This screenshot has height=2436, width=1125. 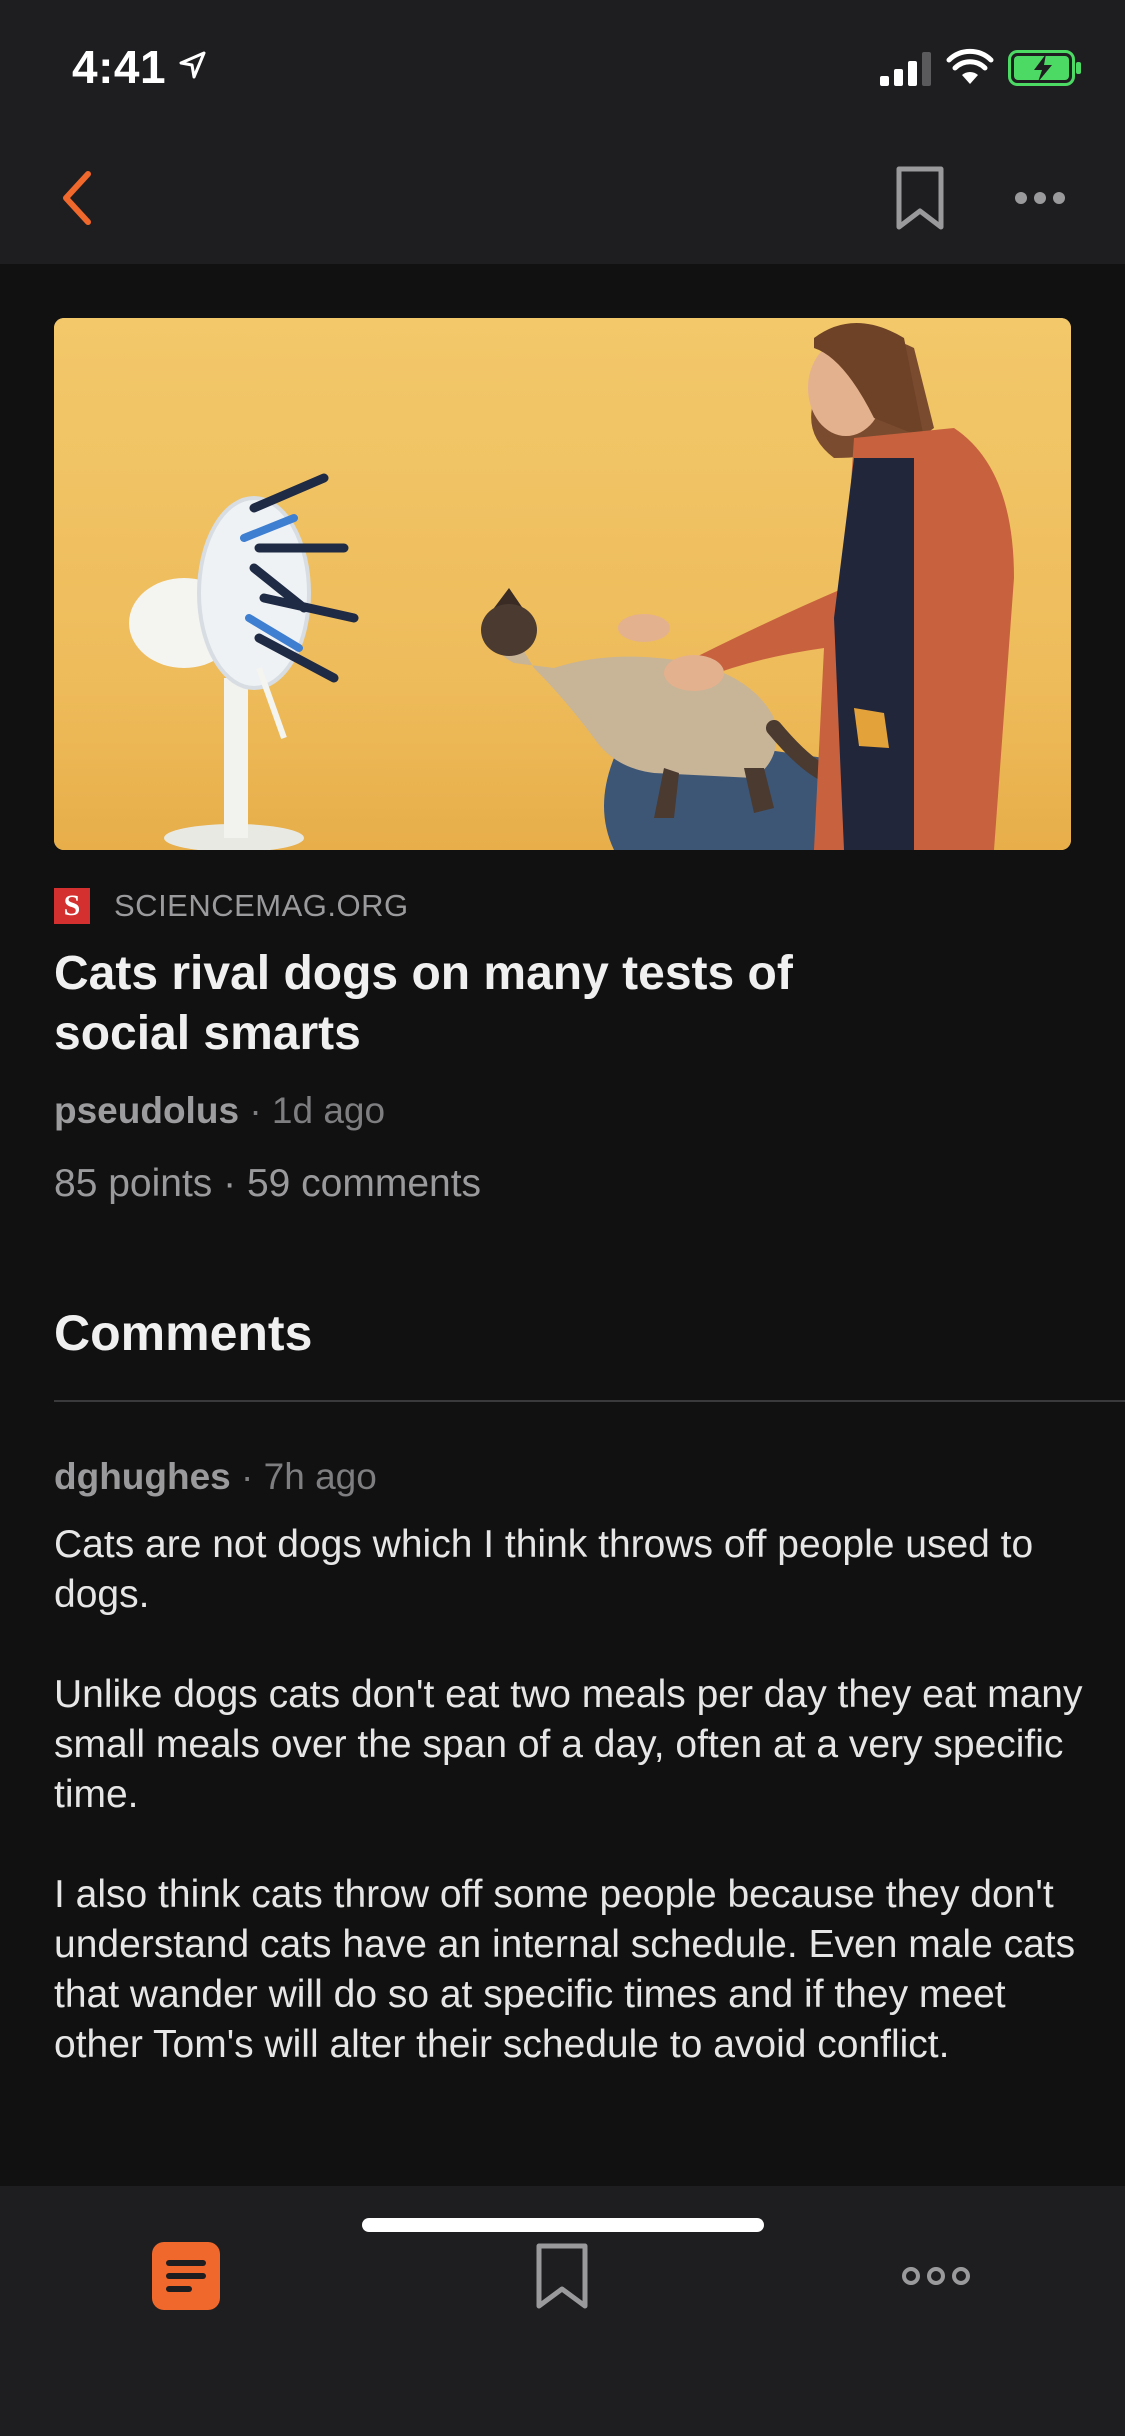 I want to click on cellular-signal-icon, so click(x=905, y=69).